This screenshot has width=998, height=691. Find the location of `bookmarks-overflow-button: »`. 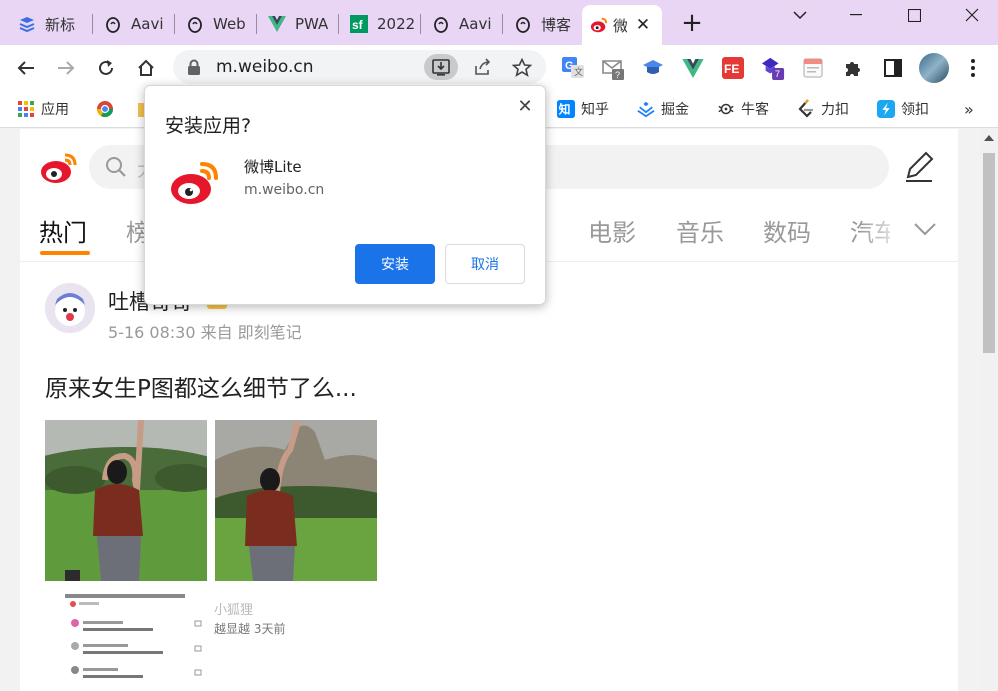

bookmarks-overflow-button: » is located at coordinates (969, 109).